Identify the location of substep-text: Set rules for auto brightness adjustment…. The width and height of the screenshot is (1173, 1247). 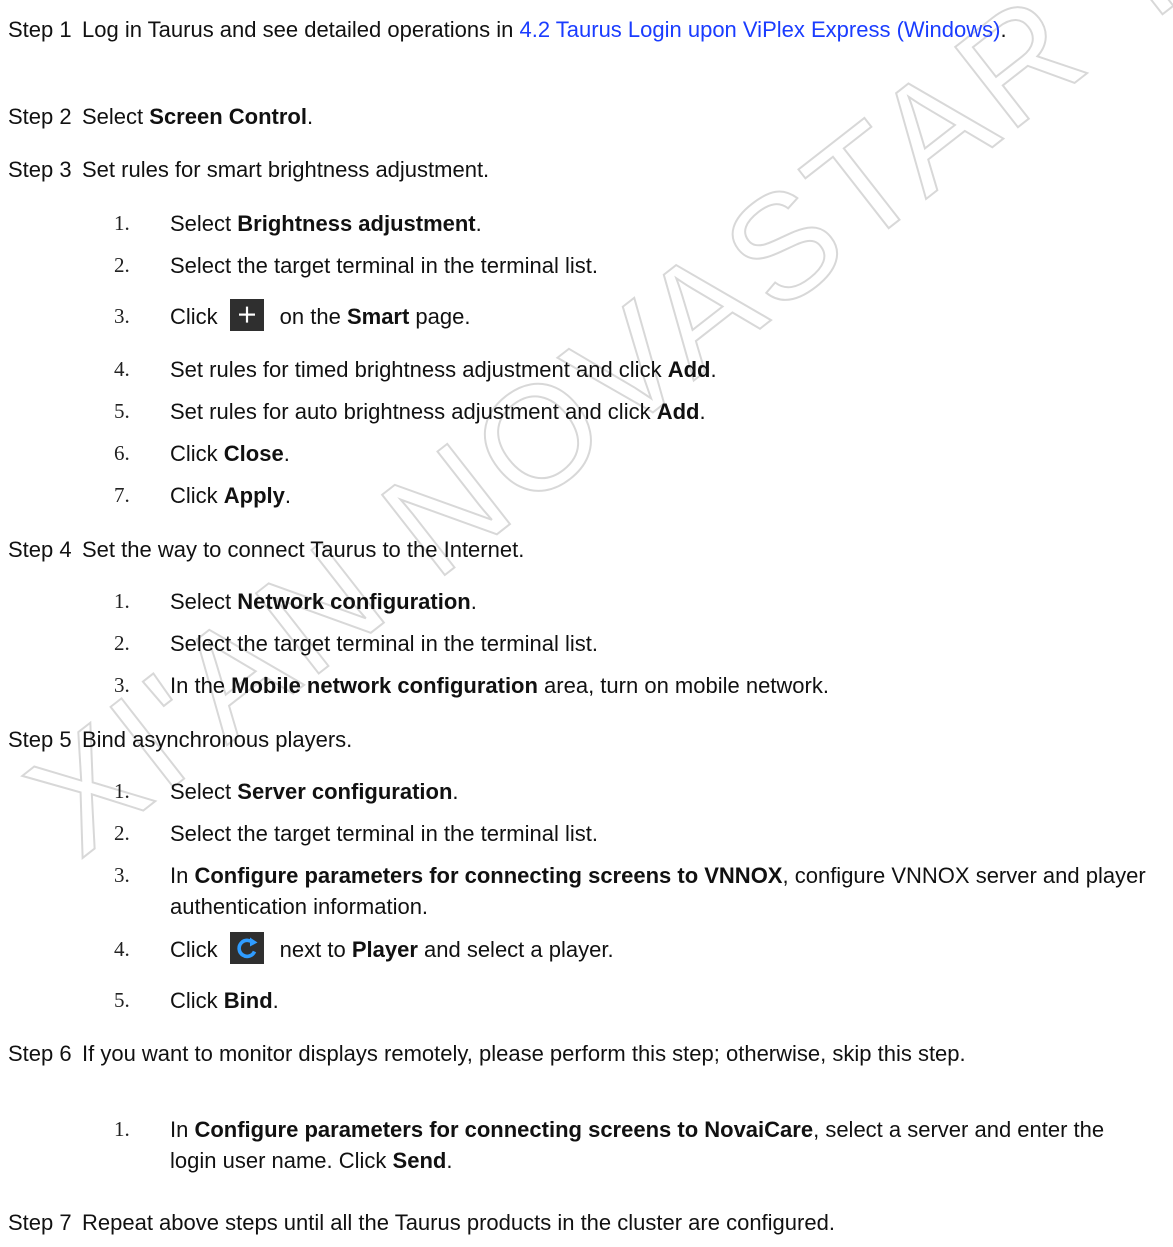
(661, 411).